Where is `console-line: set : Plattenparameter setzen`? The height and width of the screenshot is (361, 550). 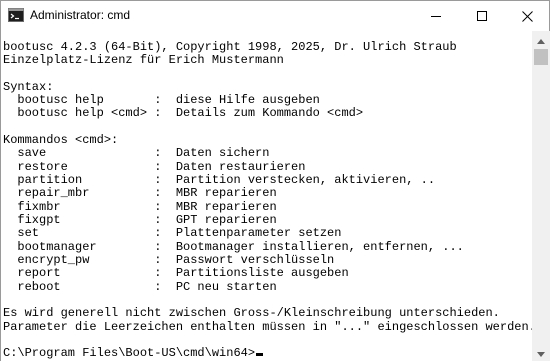 console-line: set : Plattenparameter setzen is located at coordinates (172, 233).